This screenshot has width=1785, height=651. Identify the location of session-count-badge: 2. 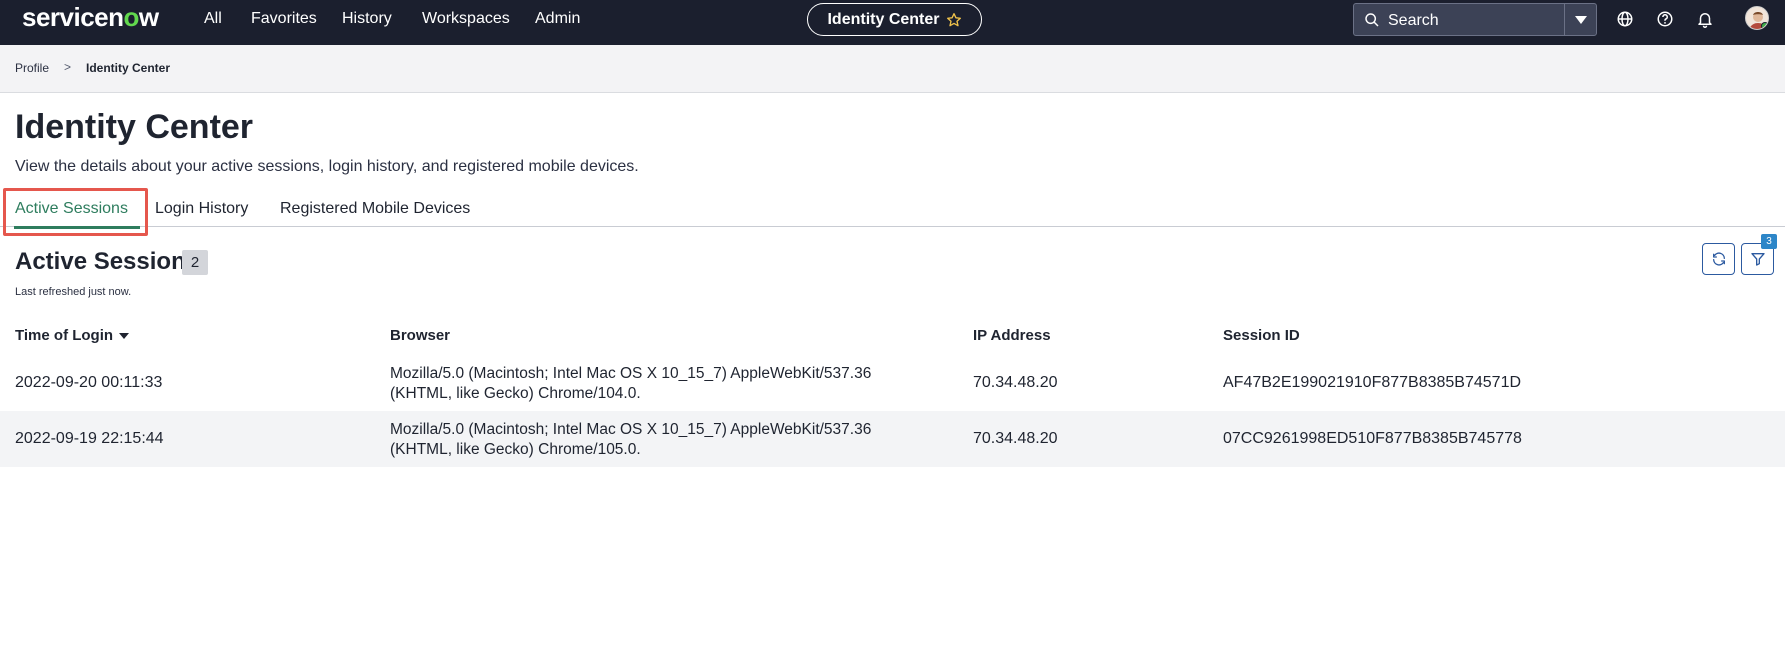
(195, 262).